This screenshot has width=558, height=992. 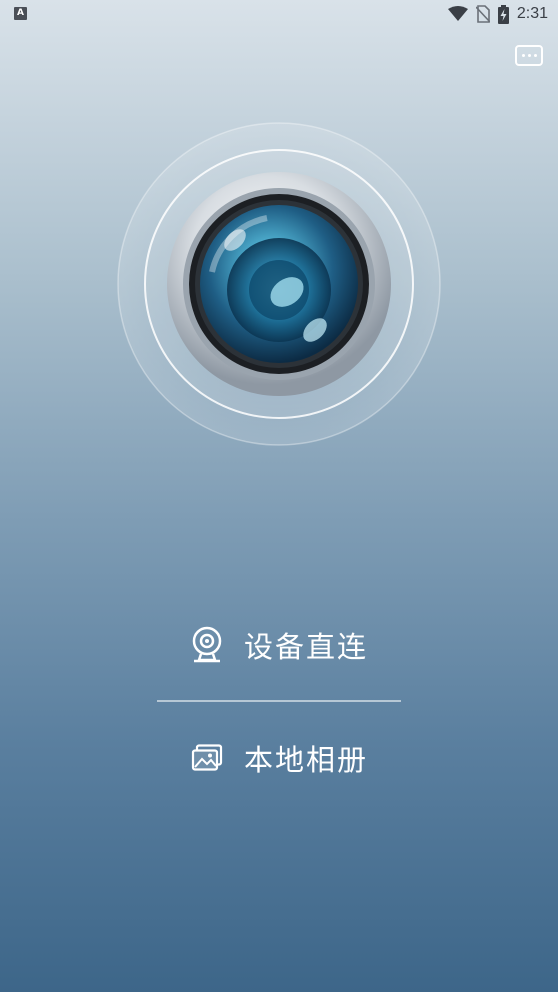 What do you see at coordinates (207, 758) in the screenshot?
I see `album-icon` at bounding box center [207, 758].